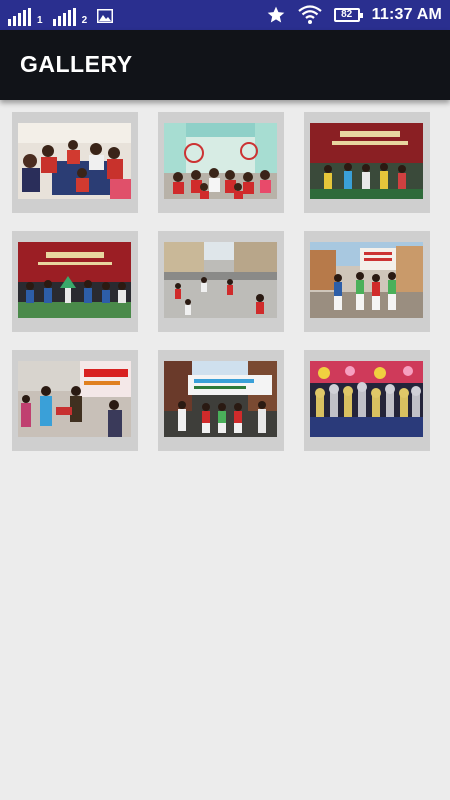  I want to click on gallery-photo-6-image, so click(366, 280).